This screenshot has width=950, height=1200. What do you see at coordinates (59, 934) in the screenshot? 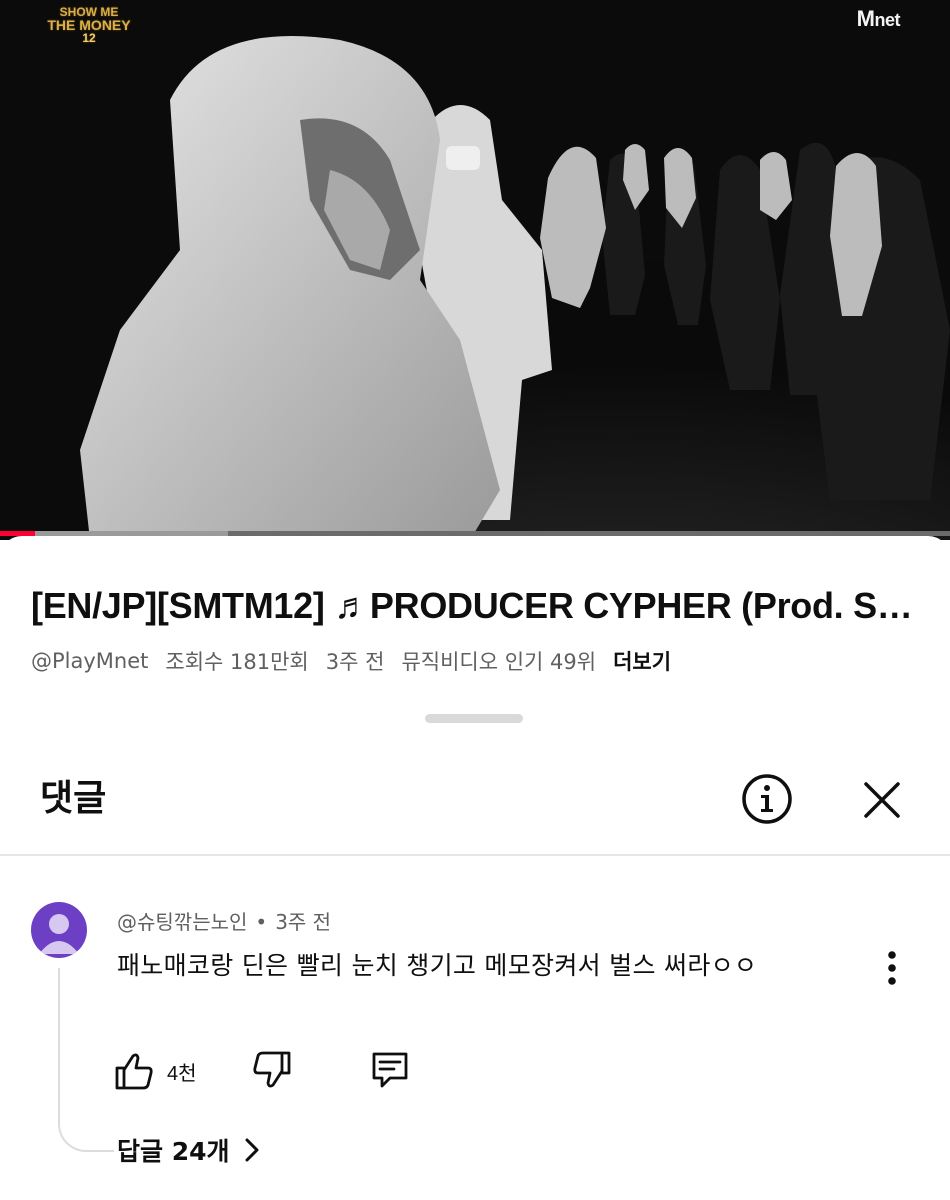
I see `default-avatar-icon` at bounding box center [59, 934].